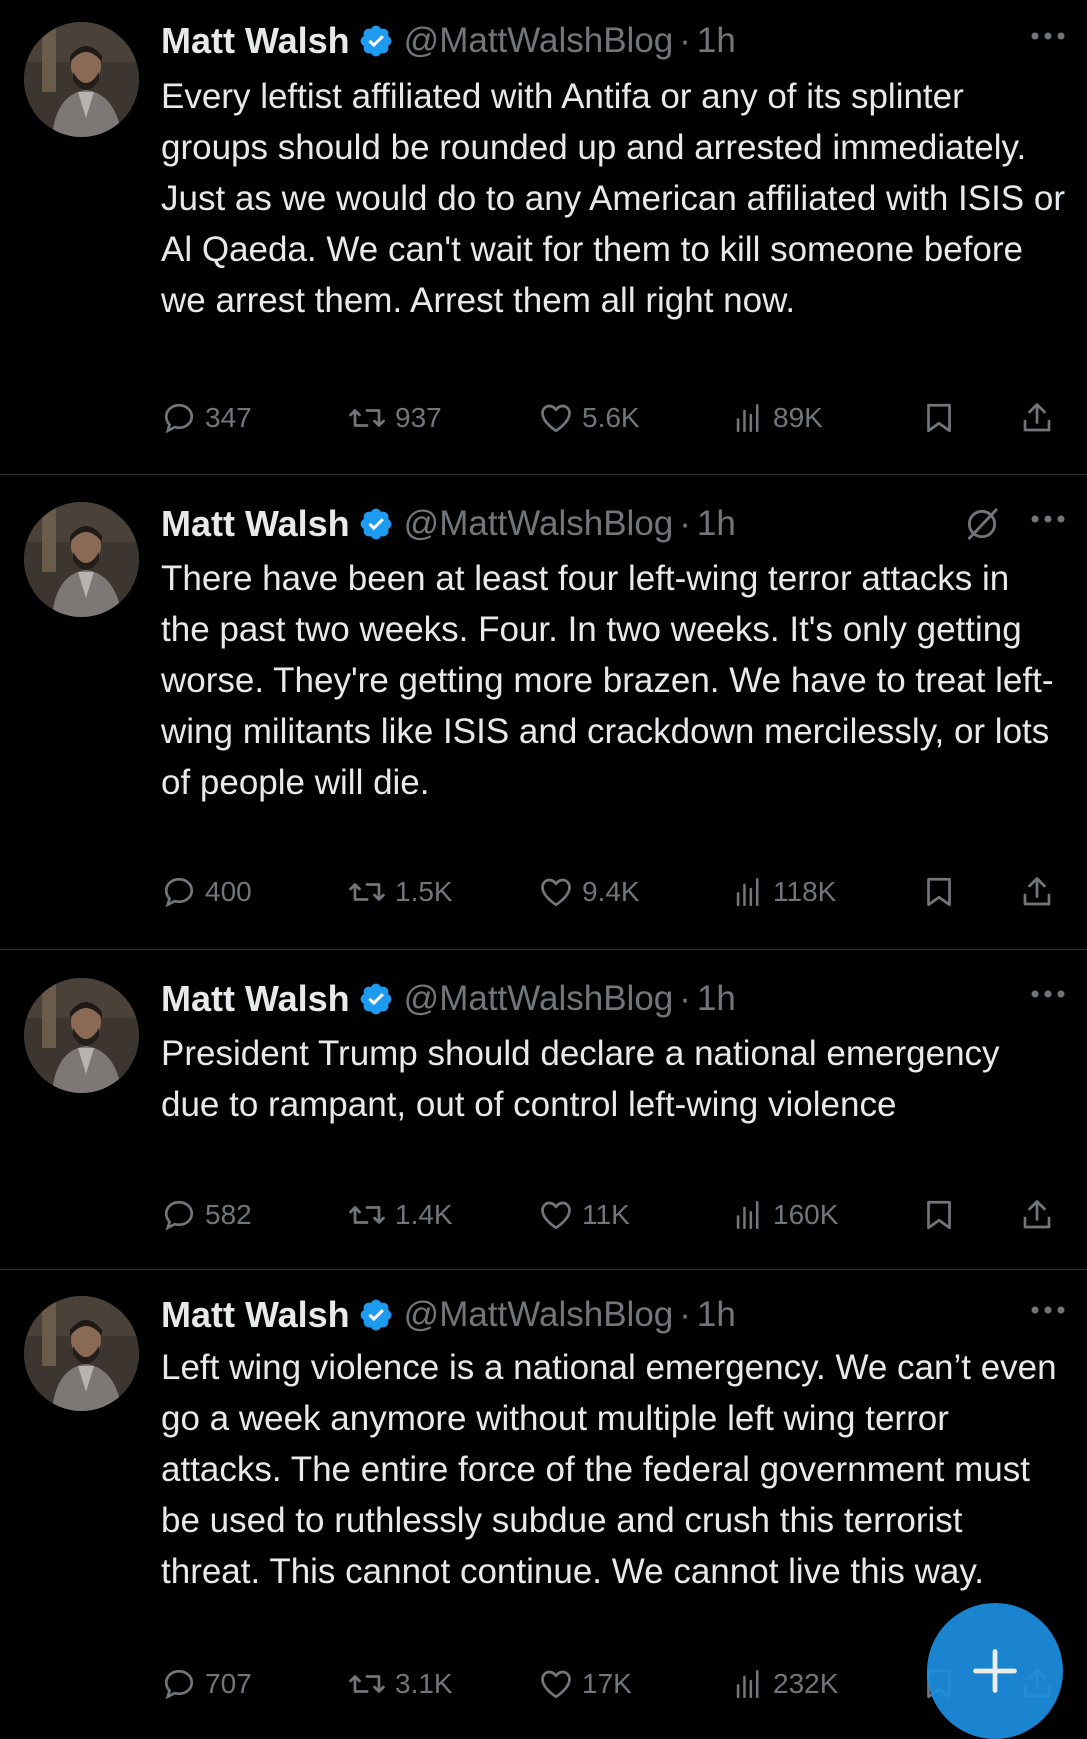  I want to click on reply-button: 707, so click(206, 1684).